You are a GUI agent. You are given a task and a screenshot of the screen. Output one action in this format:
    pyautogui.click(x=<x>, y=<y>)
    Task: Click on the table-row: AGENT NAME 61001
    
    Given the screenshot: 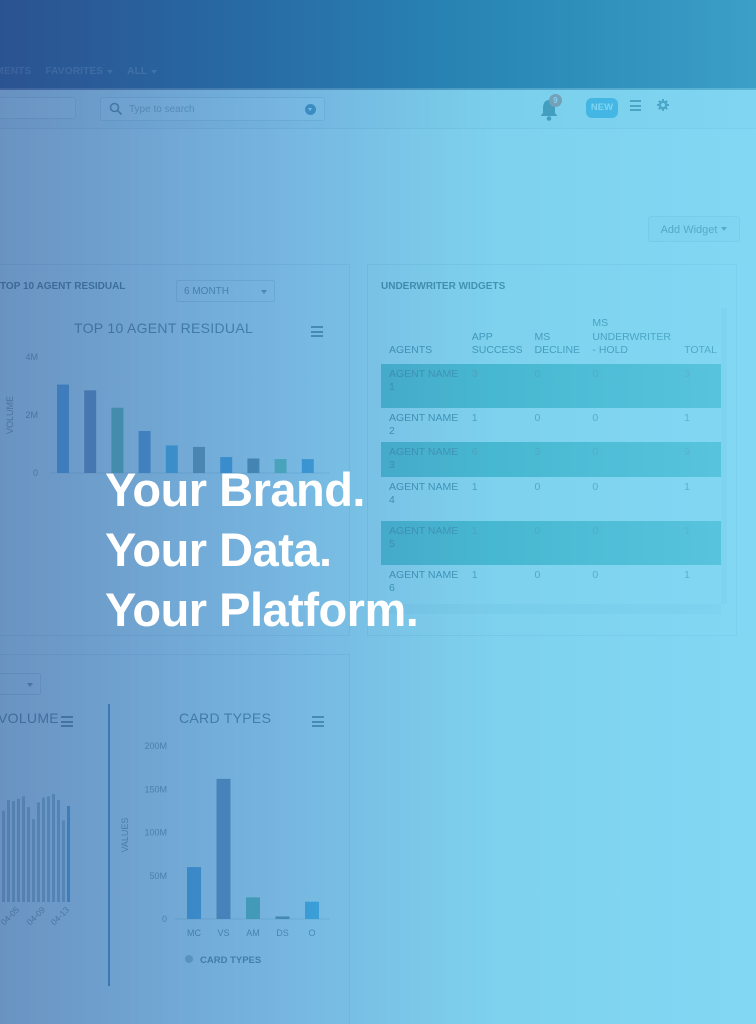 What is the action you would take?
    pyautogui.click(x=551, y=587)
    